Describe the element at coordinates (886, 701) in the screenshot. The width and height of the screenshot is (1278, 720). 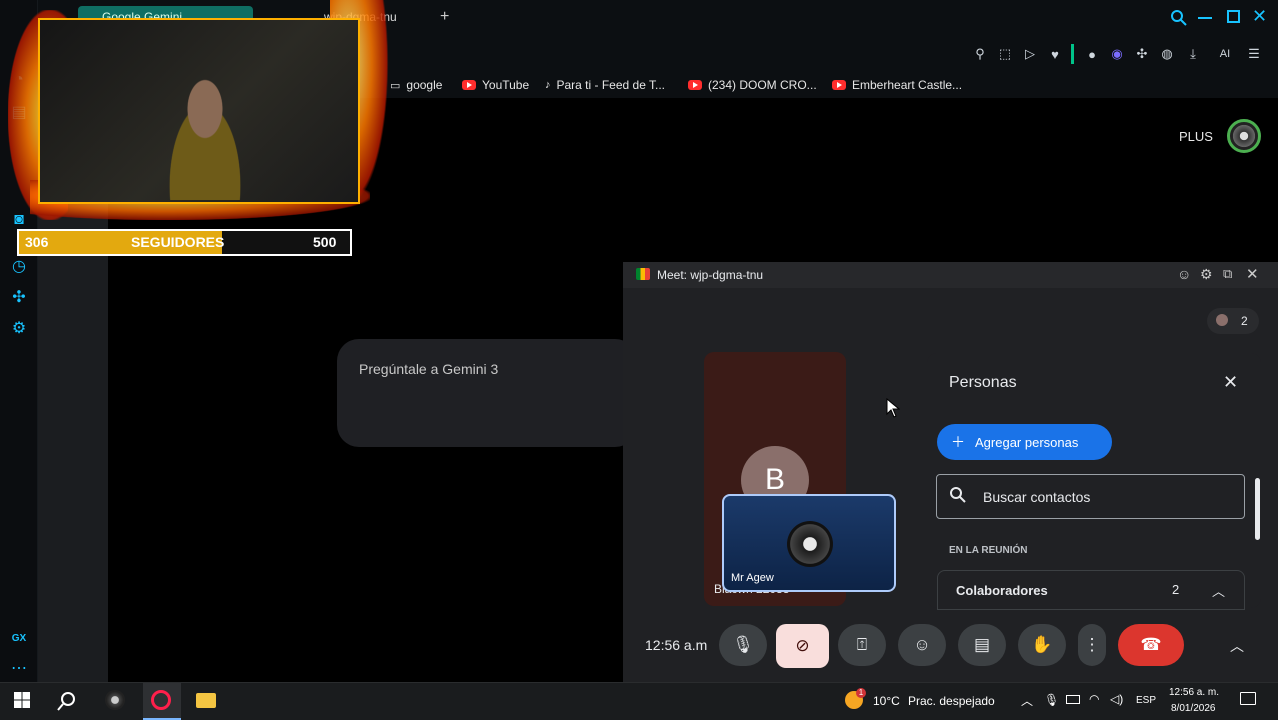
I see `weather-temp: 10°C` at that location.